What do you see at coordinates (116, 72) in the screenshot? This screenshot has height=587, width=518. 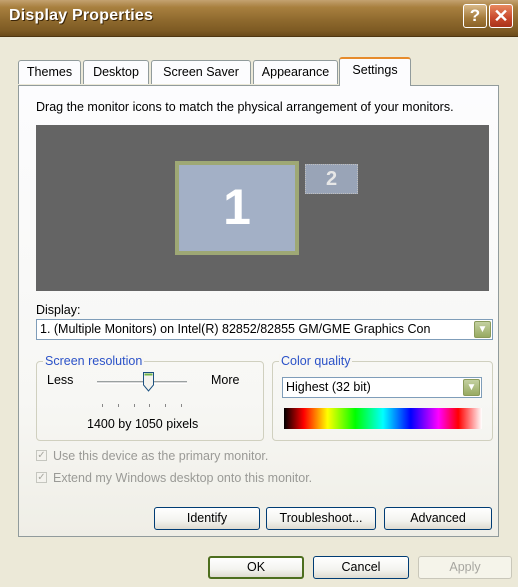 I see `tab-desktop: Desktop` at bounding box center [116, 72].